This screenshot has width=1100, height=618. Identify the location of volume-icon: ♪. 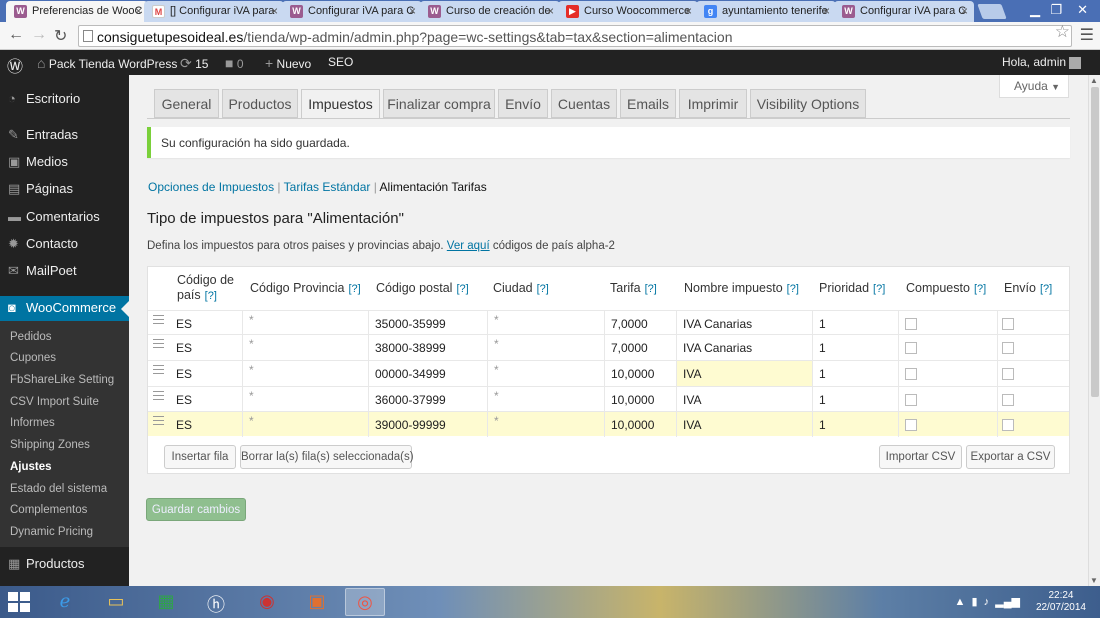
(987, 602).